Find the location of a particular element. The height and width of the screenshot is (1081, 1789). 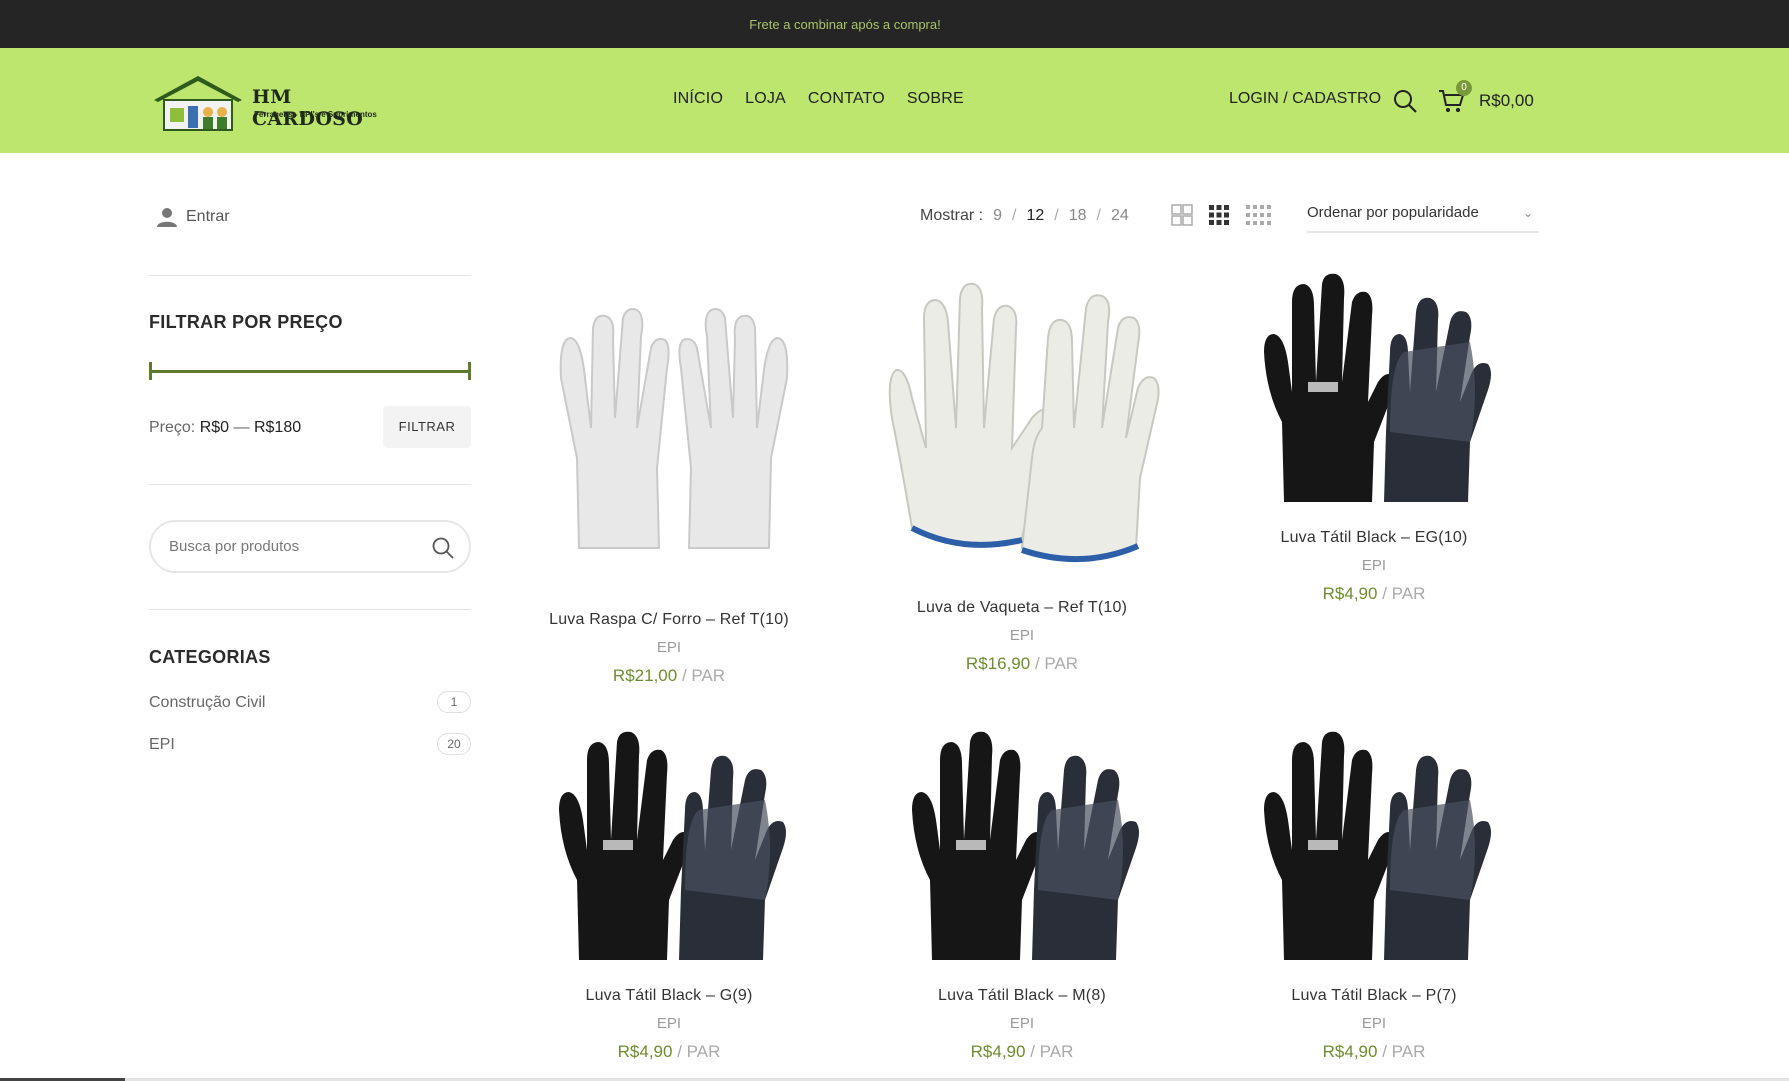

grid-4-columns-icon is located at coordinates (1258, 215).